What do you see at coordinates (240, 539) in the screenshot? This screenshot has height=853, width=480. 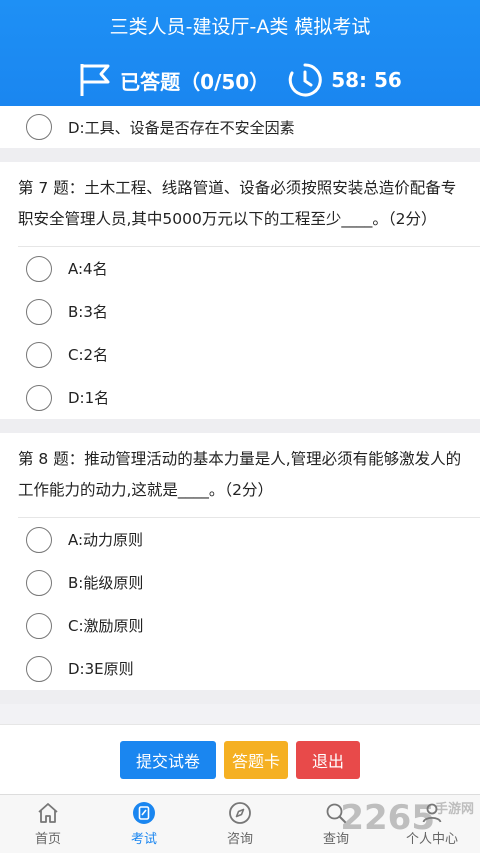 I see `option-item: A:动力原则` at bounding box center [240, 539].